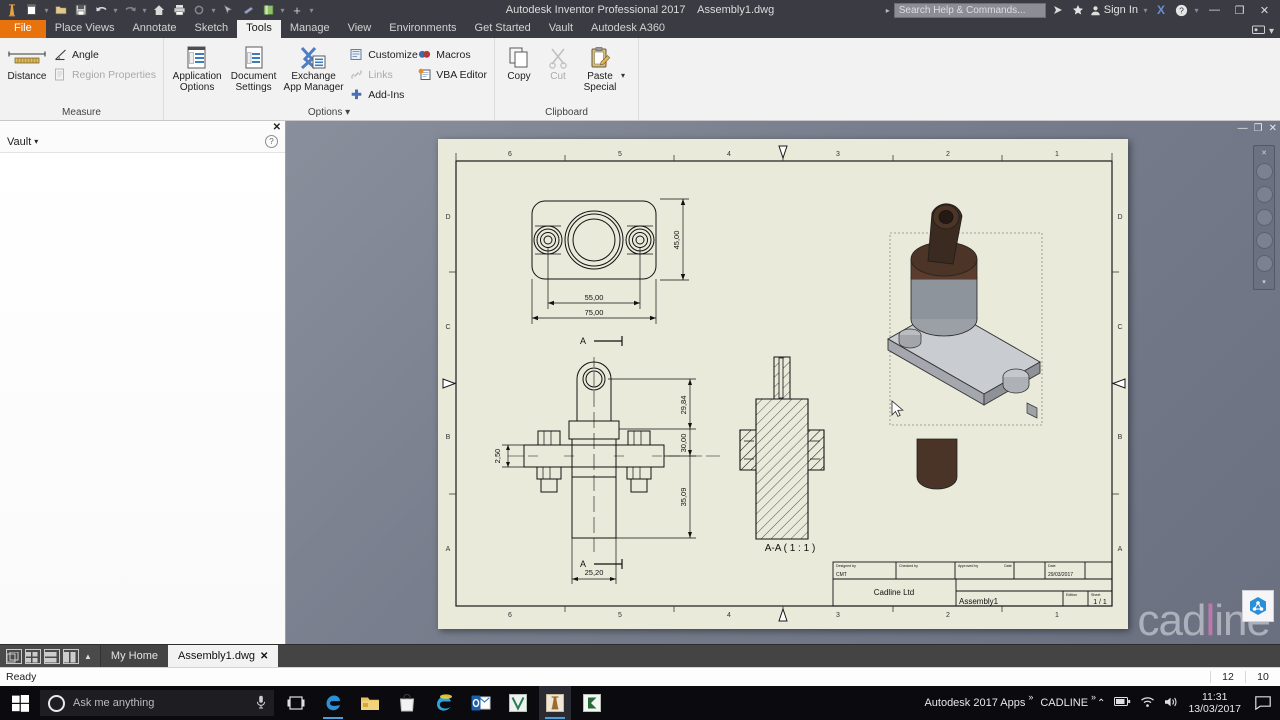 This screenshot has width=1280, height=720. I want to click on tab-place-views: Place Views, so click(85, 29).